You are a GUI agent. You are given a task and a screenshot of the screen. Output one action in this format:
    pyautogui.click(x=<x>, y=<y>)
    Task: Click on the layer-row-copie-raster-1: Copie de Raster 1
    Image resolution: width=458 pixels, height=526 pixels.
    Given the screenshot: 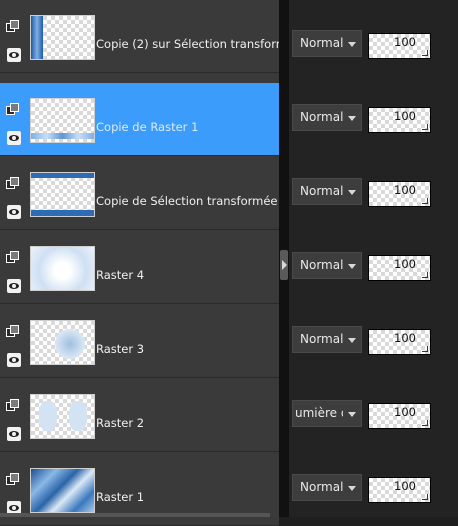 What is the action you would take?
    pyautogui.click(x=139, y=119)
    